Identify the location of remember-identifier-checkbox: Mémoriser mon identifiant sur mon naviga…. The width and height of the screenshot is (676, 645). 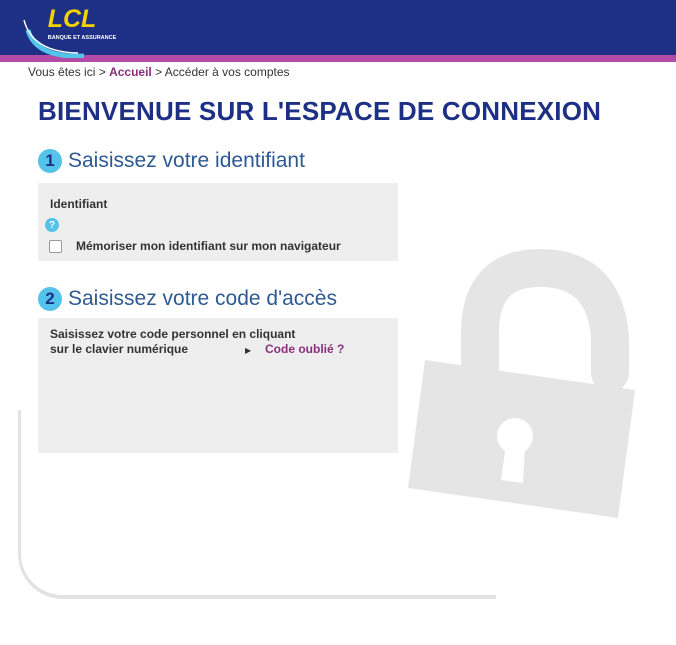
(195, 246).